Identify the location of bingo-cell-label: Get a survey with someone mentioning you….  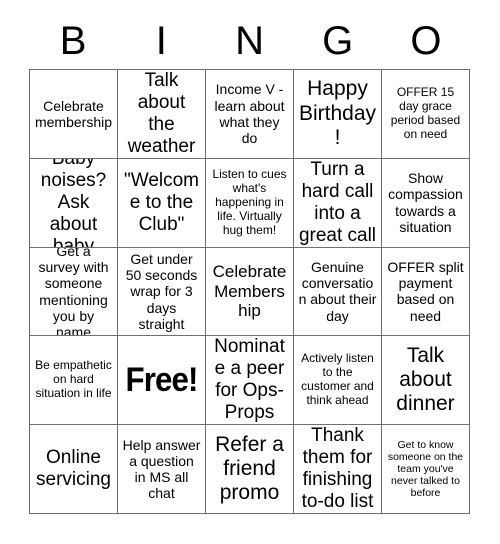
(73, 292).